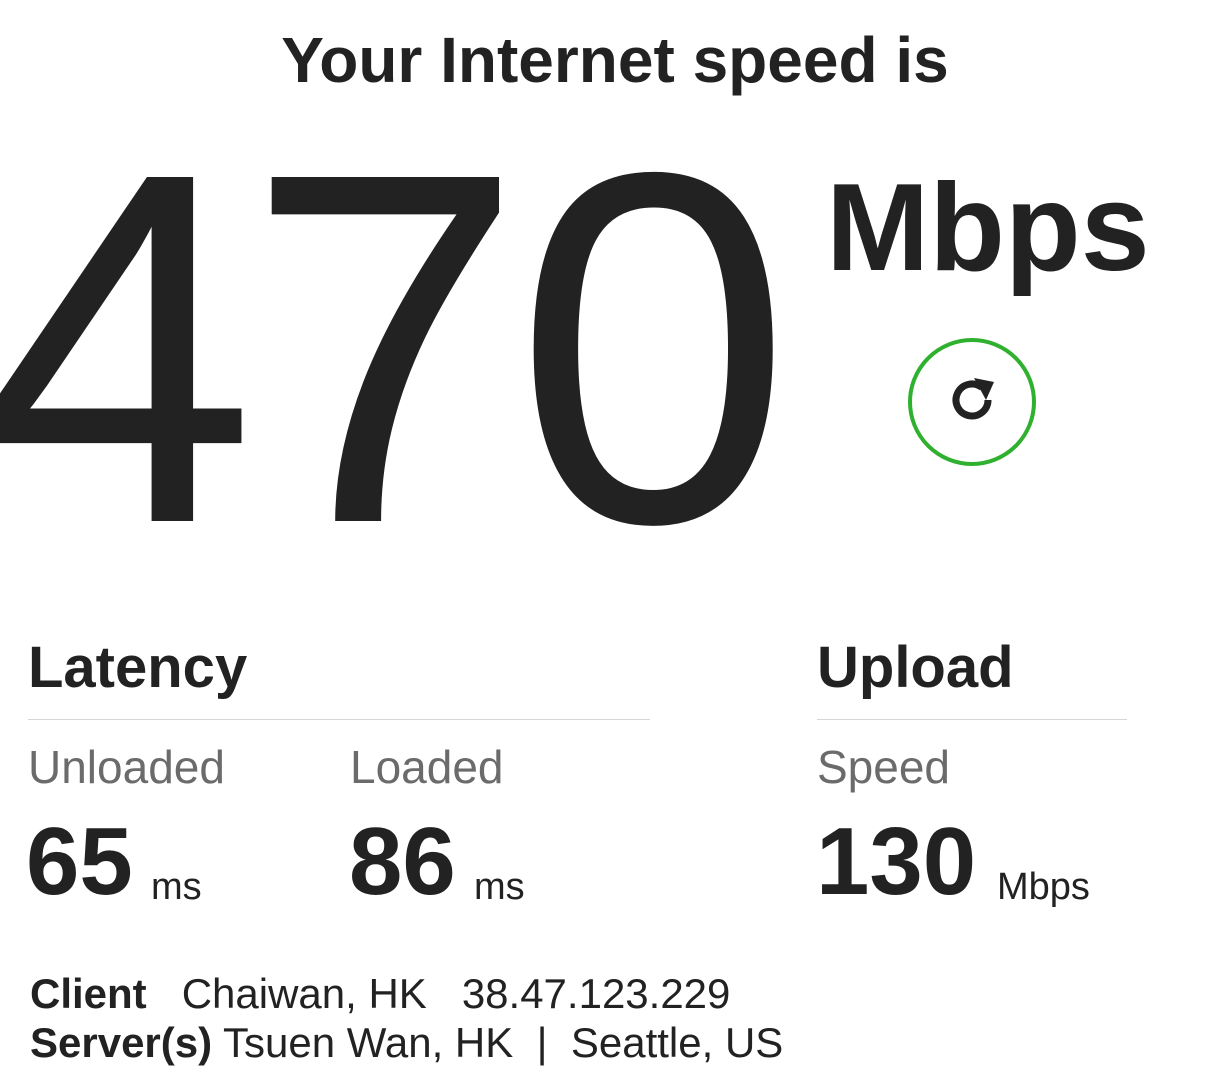  I want to click on upload-speed-value: 130, so click(896, 861).